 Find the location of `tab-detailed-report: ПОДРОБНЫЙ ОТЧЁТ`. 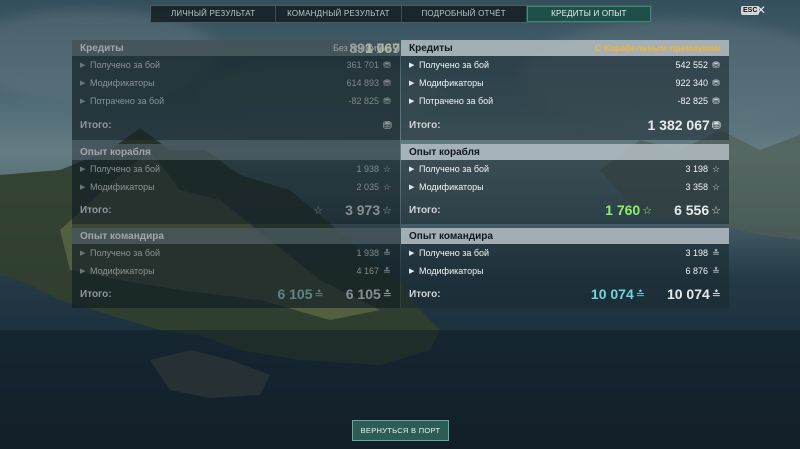

tab-detailed-report: ПОДРОБНЫЙ ОТЧЁТ is located at coordinates (464, 14).